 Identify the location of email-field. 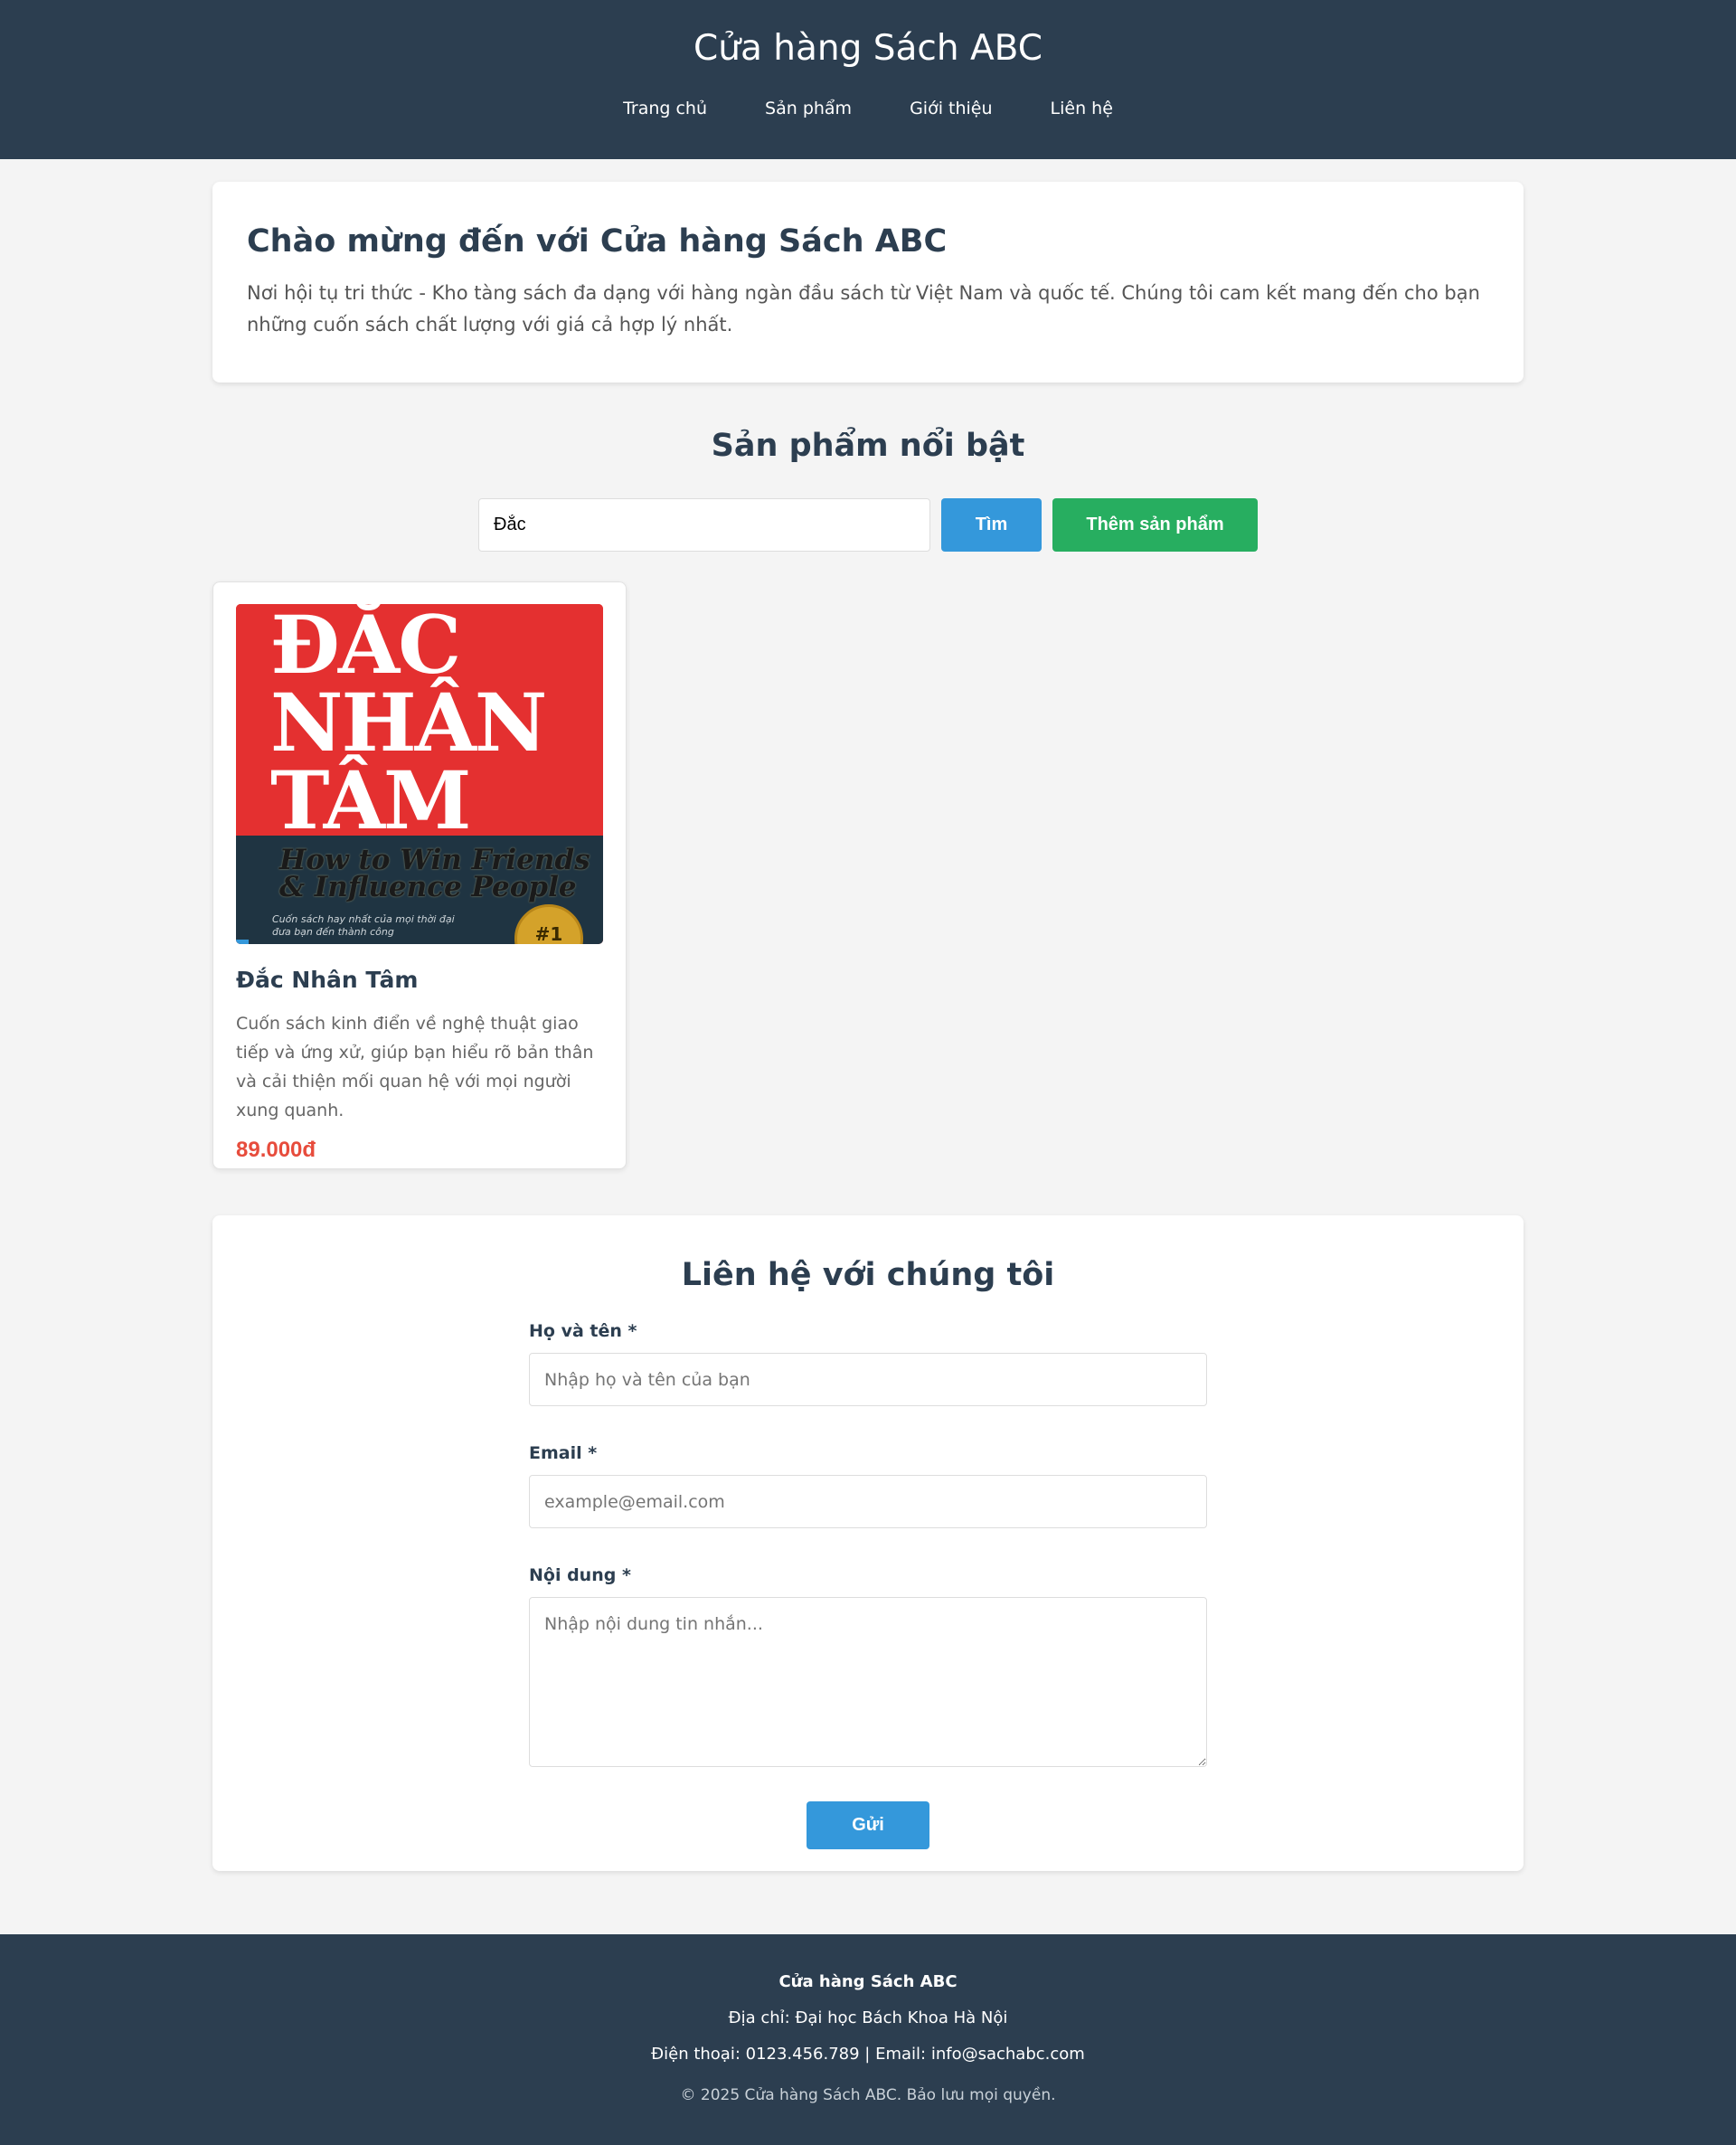
(868, 1501).